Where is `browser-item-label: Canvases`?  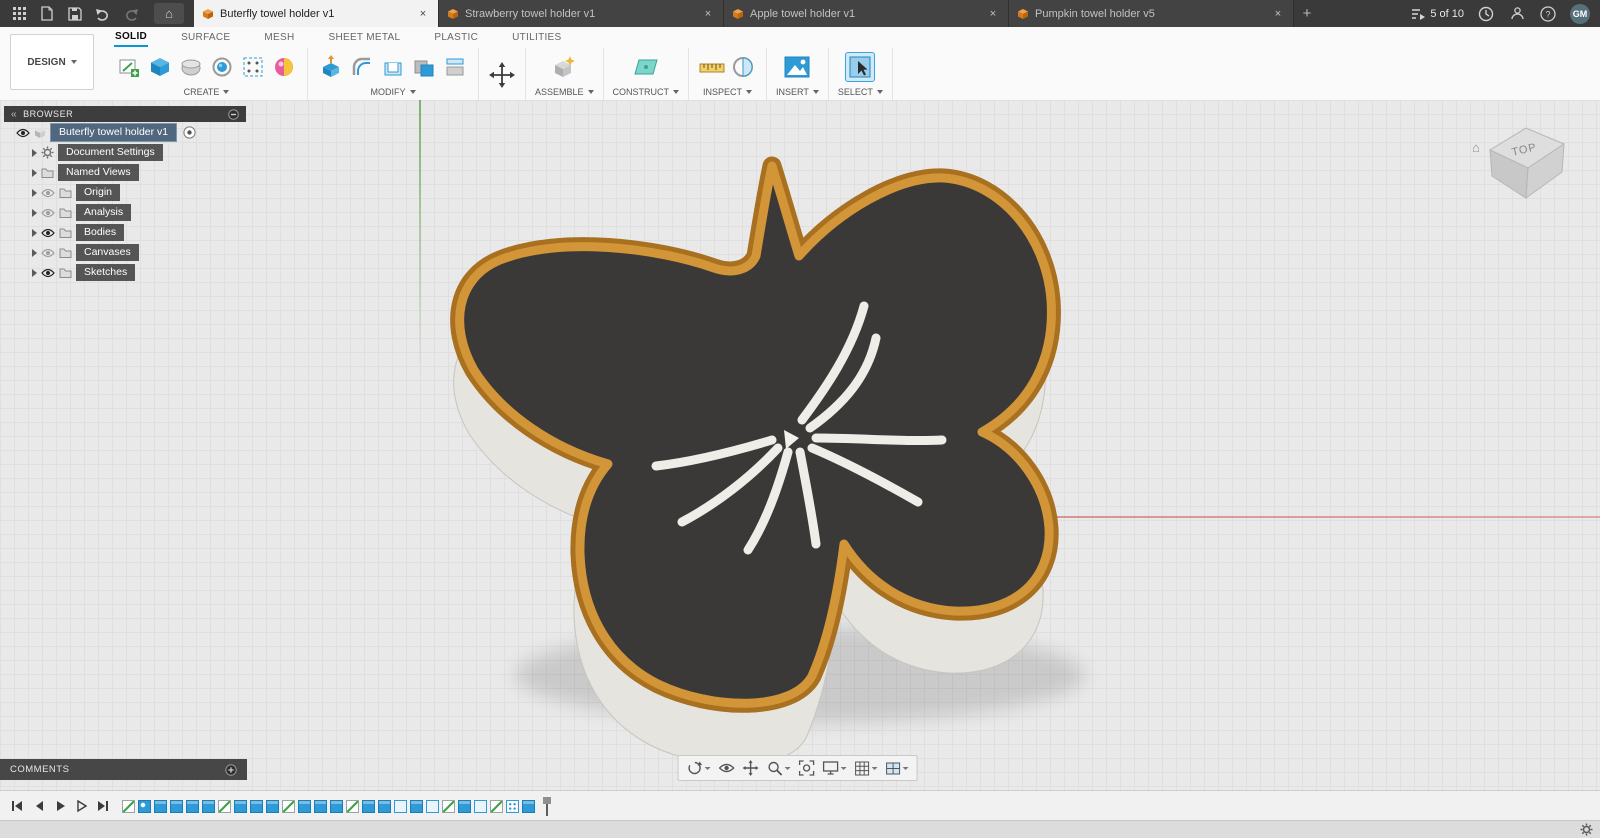 browser-item-label: Canvases is located at coordinates (107, 252).